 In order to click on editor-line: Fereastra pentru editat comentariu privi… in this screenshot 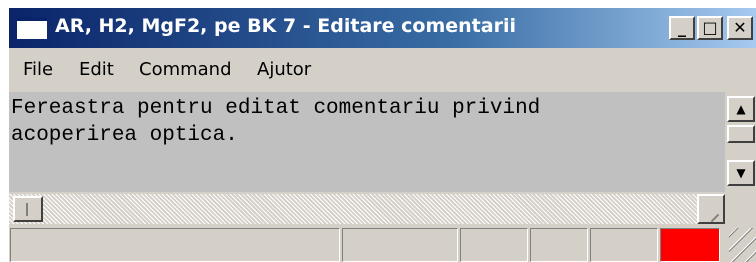, I will do `click(276, 108)`.